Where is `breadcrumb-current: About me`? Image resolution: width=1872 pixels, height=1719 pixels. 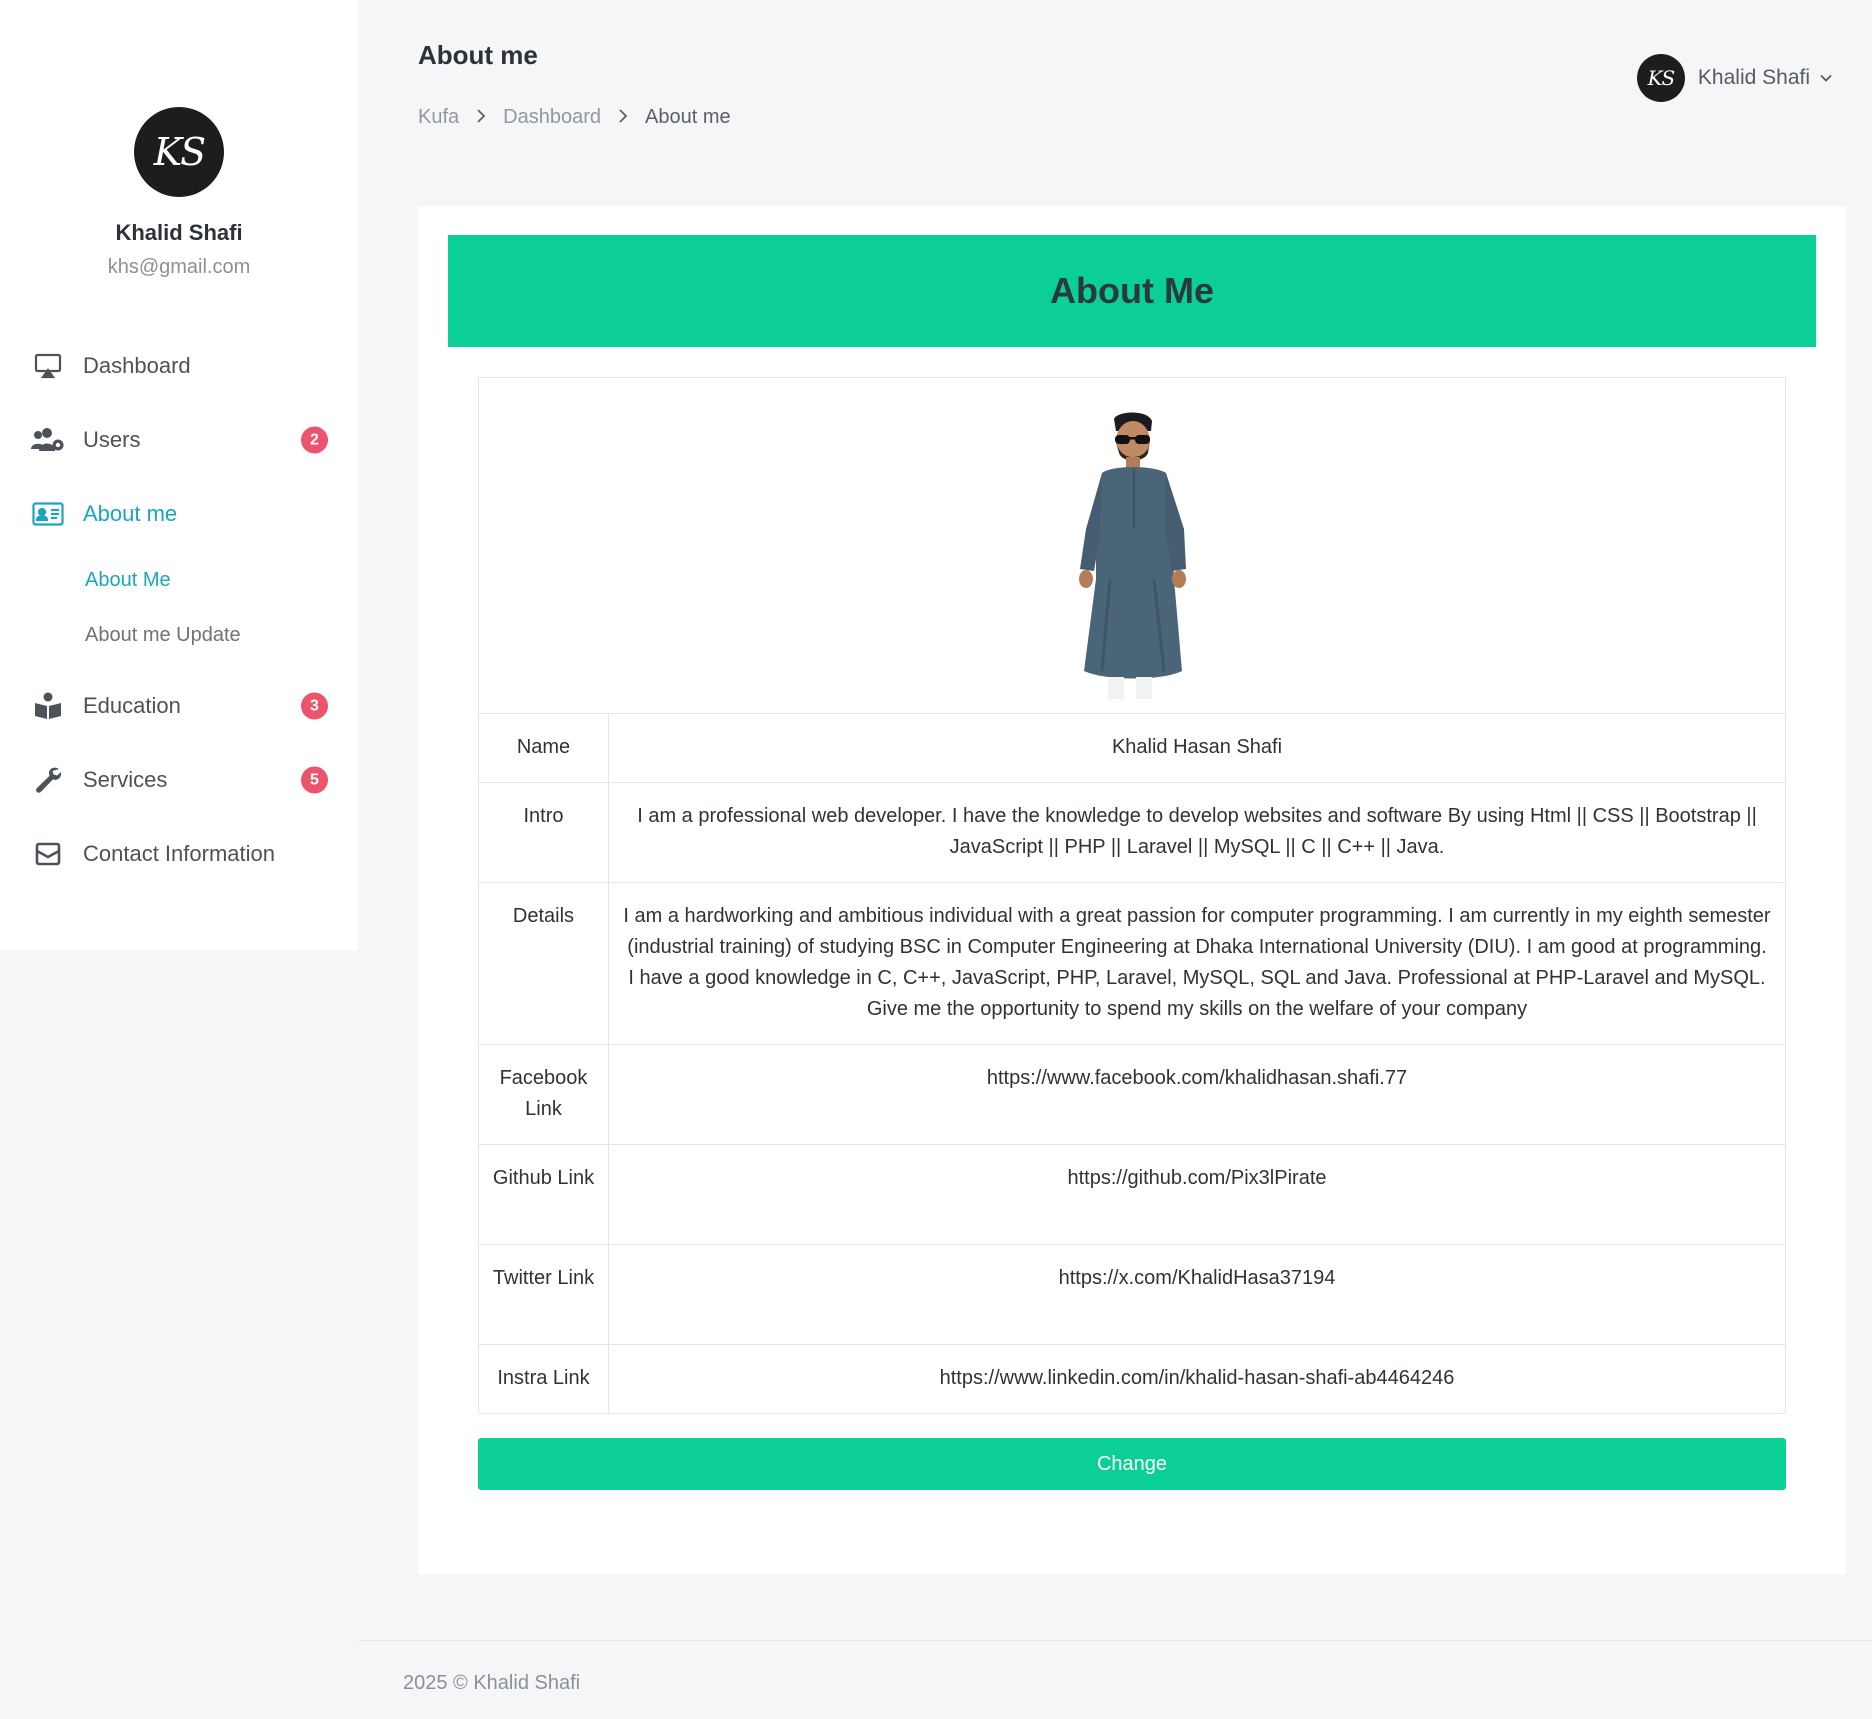
breadcrumb-current: About me is located at coordinates (688, 117).